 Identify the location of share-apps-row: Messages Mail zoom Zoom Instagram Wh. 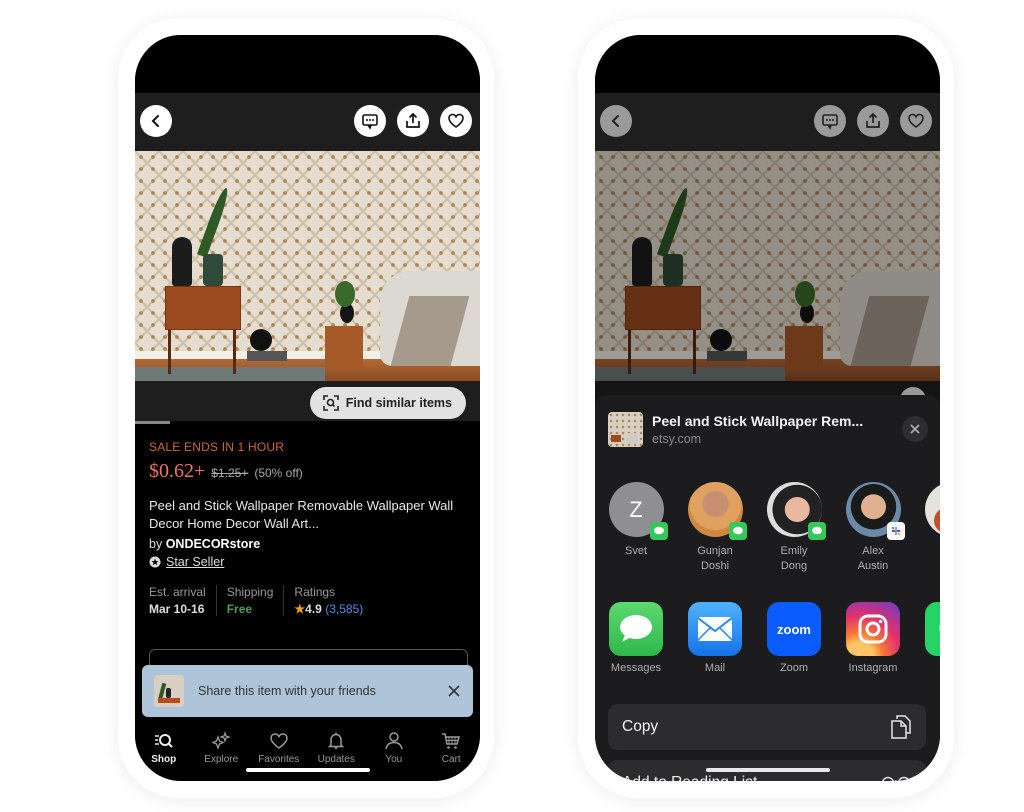
(767, 642).